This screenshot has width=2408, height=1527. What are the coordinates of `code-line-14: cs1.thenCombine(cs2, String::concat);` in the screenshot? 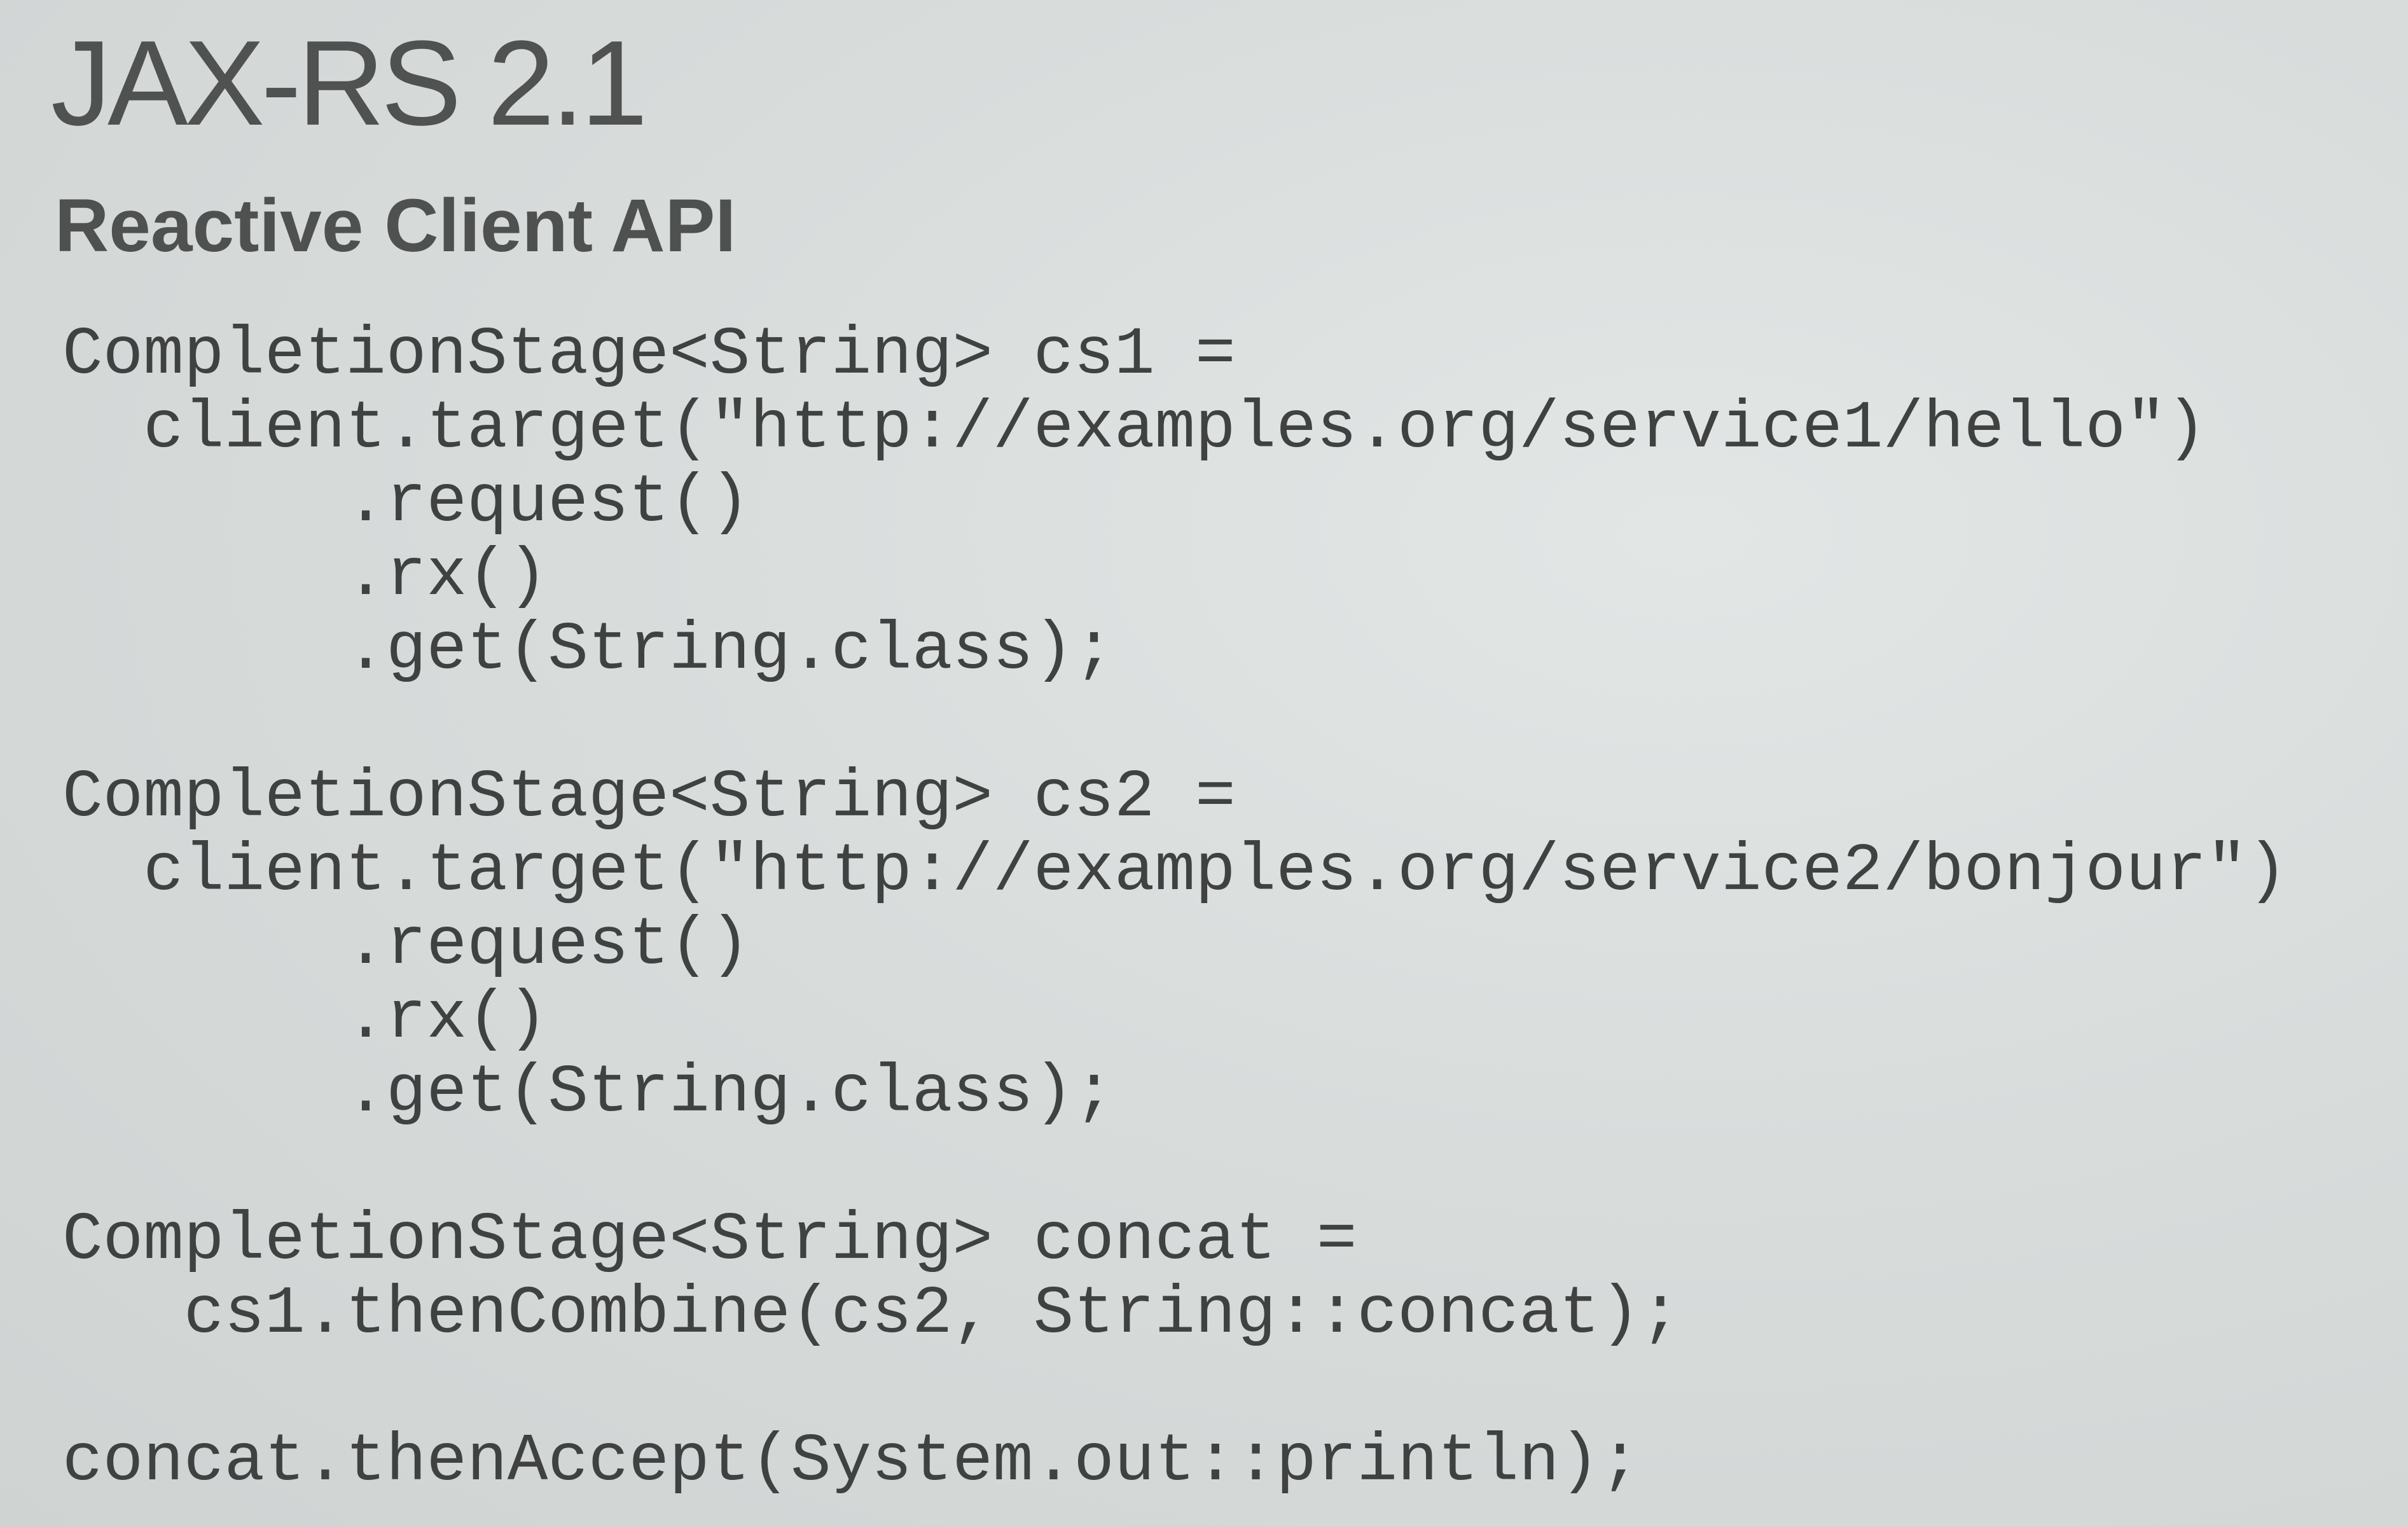 It's located at (871, 1314).